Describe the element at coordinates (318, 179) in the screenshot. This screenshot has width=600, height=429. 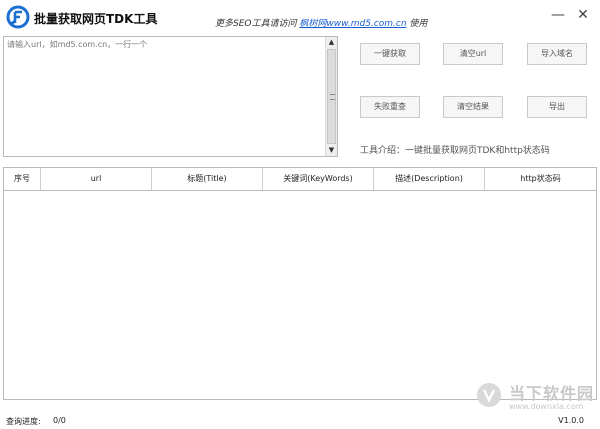
I see `column-header-keywords: 关键词(KeyWords)` at that location.